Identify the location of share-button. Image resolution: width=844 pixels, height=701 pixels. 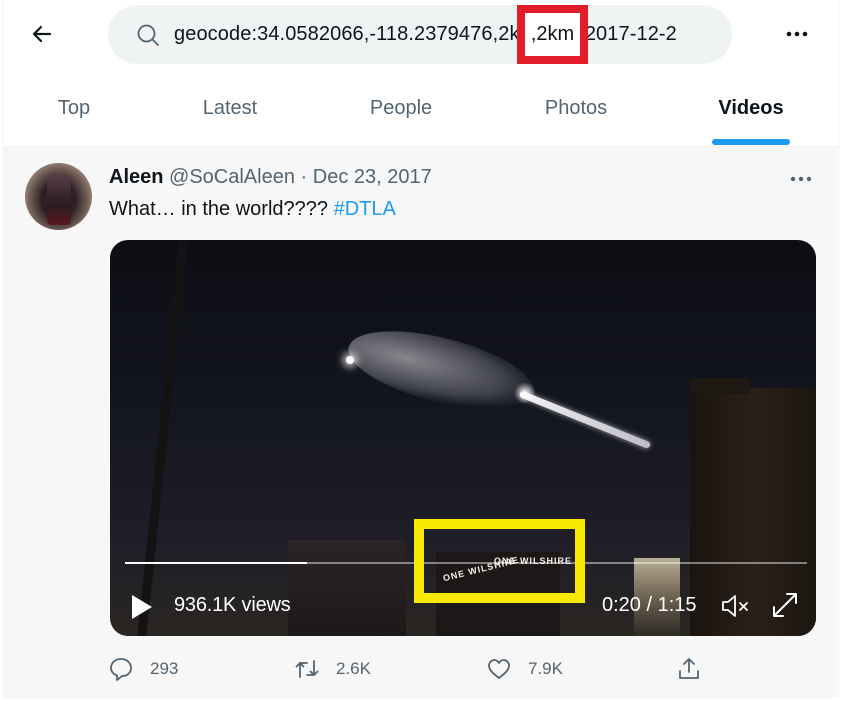
(689, 669).